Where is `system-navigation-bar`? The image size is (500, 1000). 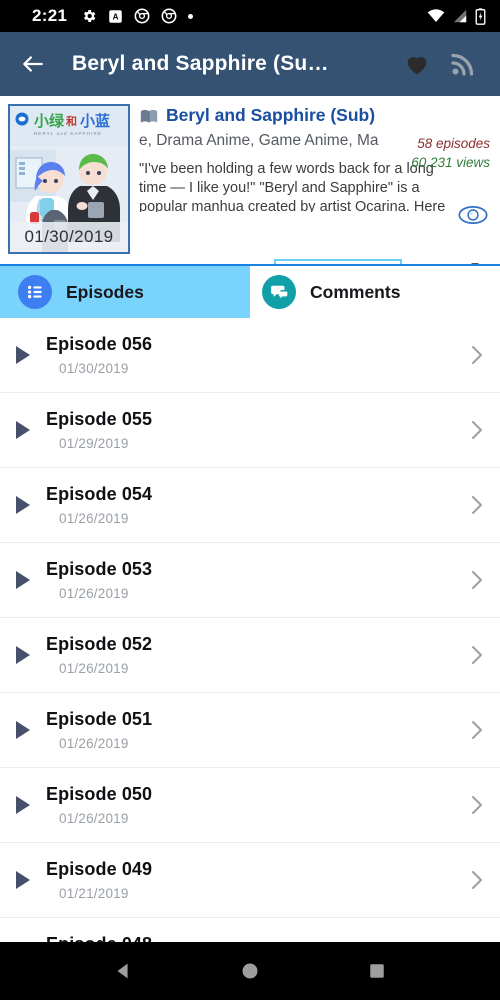
system-navigation-bar is located at coordinates (250, 971).